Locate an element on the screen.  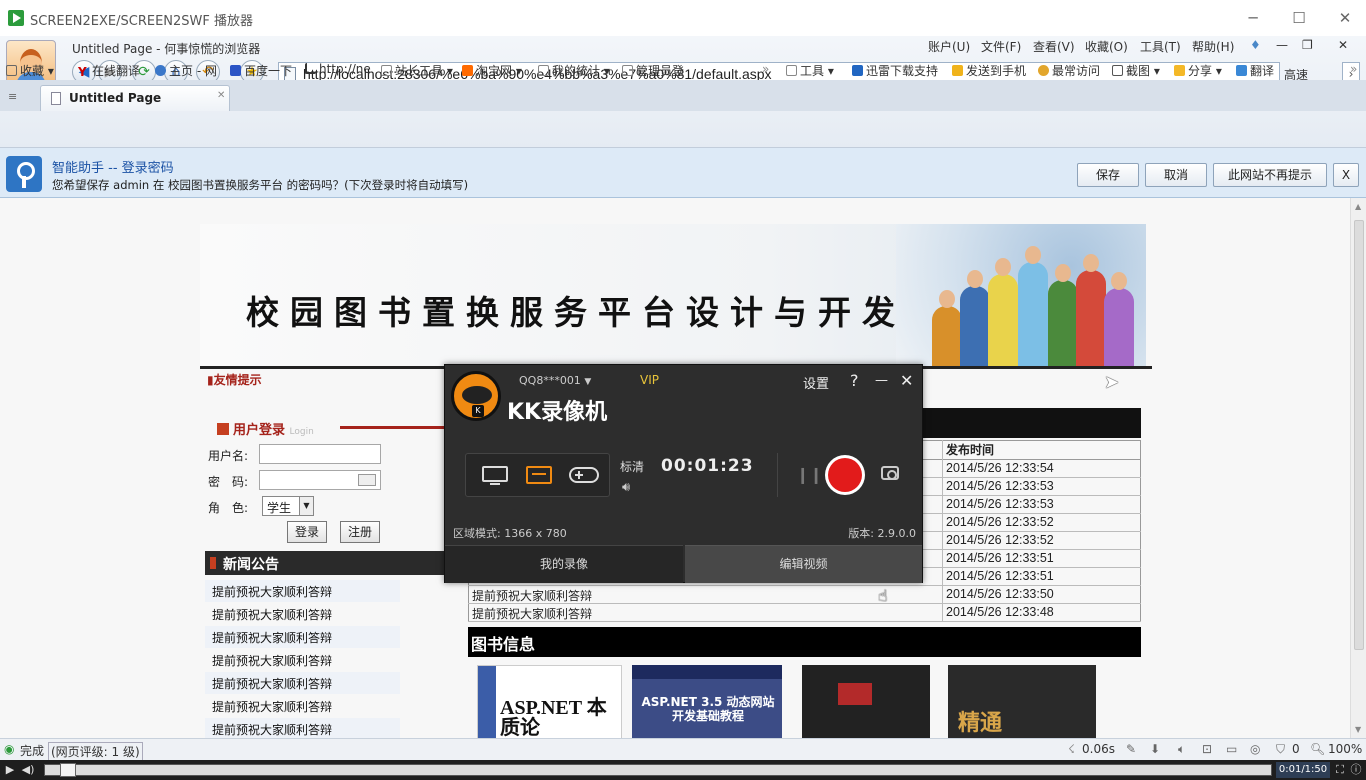
role-select: 学生 ▼ is located at coordinates (288, 506).